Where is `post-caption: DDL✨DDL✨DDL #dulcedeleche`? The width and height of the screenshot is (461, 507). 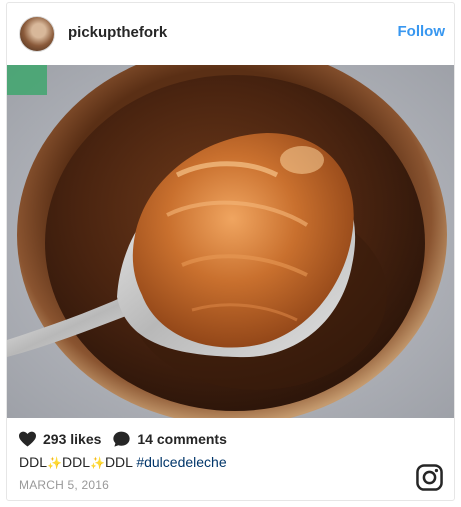 post-caption: DDL✨DDL✨DDL #dulcedeleche is located at coordinates (123, 462).